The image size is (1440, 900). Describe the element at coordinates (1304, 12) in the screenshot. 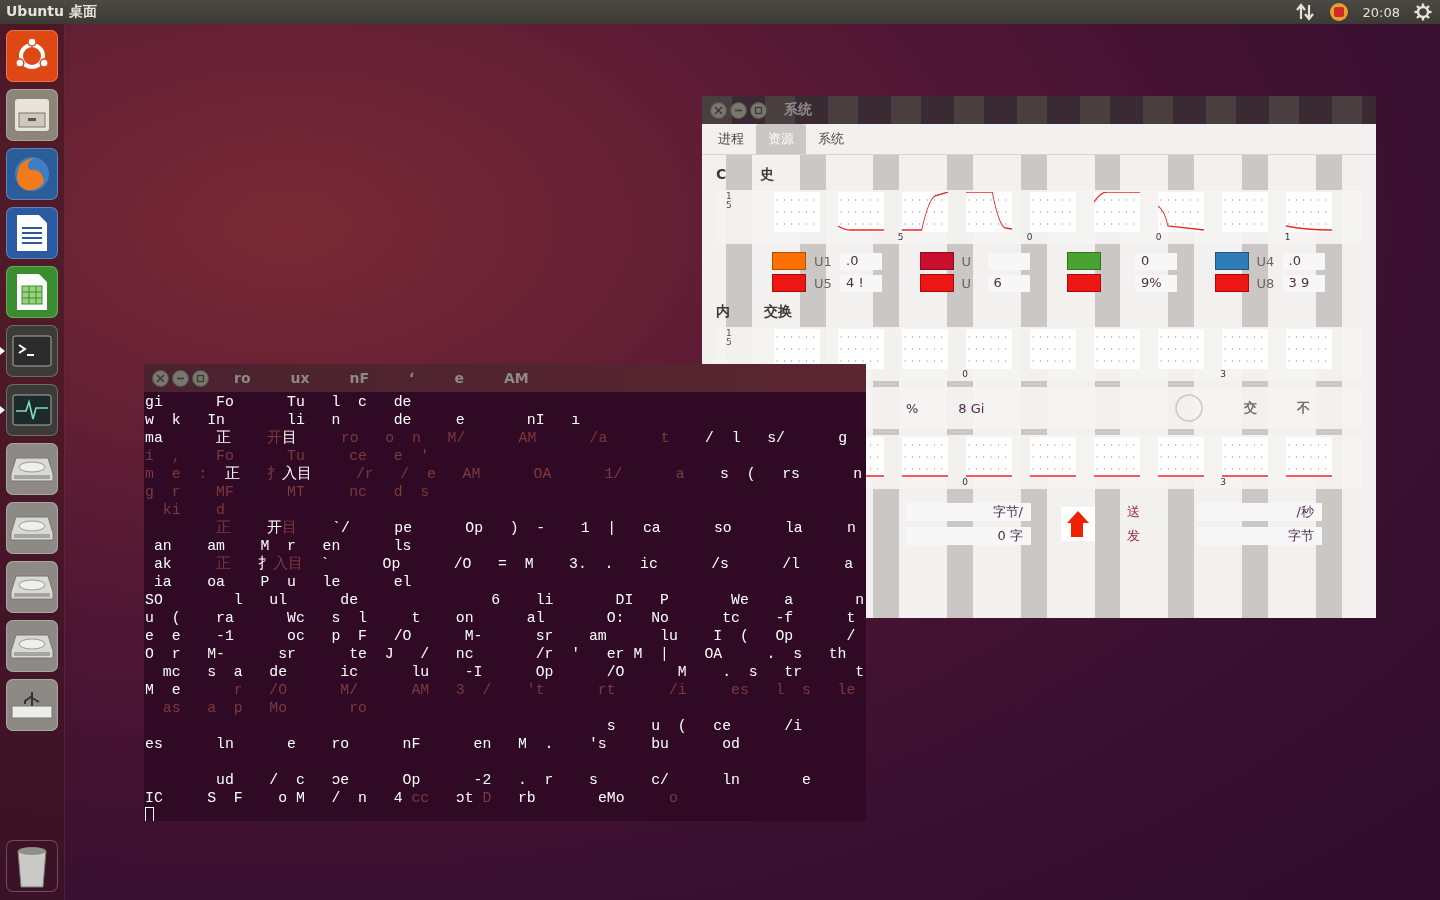

I see `network-arrows-icon` at that location.